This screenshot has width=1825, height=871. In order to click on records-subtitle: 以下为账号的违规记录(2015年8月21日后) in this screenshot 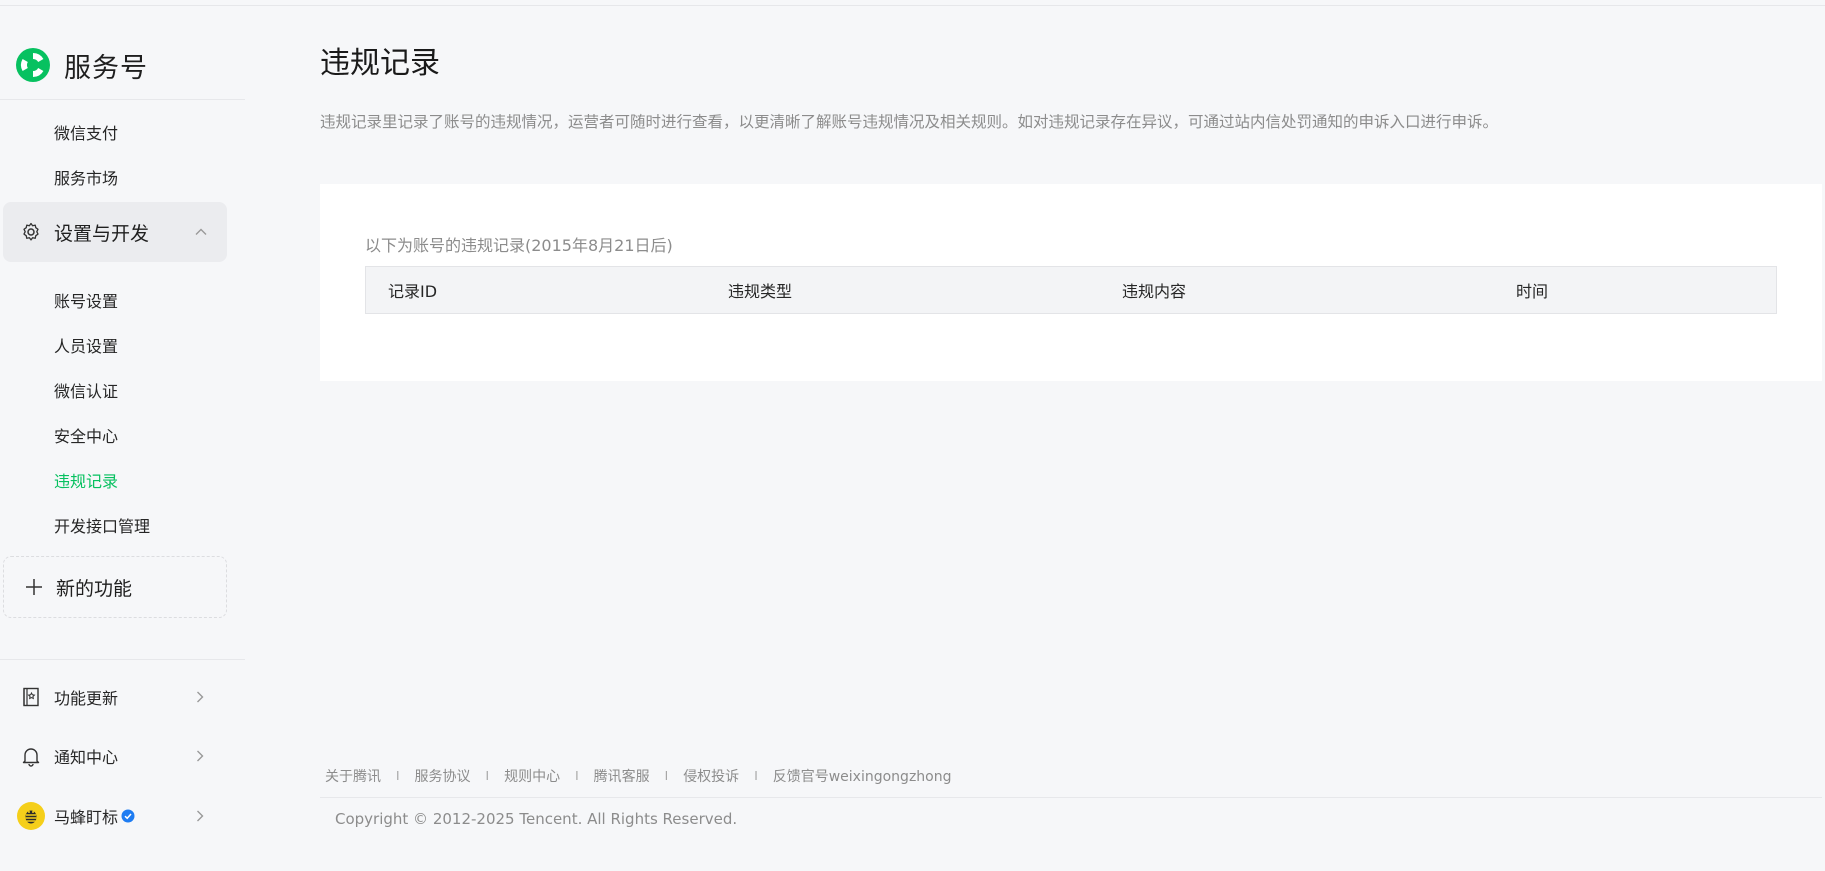, I will do `click(519, 245)`.